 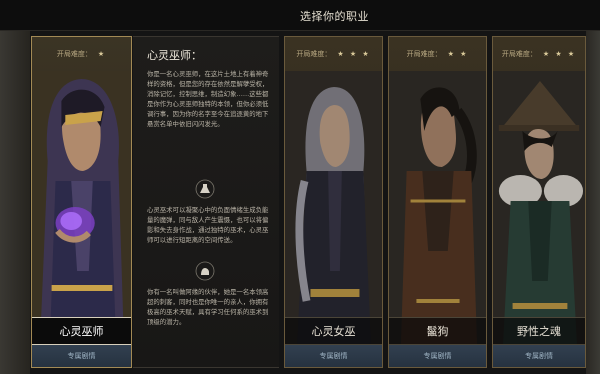 What do you see at coordinates (15, 202) in the screenshot?
I see `background-left` at bounding box center [15, 202].